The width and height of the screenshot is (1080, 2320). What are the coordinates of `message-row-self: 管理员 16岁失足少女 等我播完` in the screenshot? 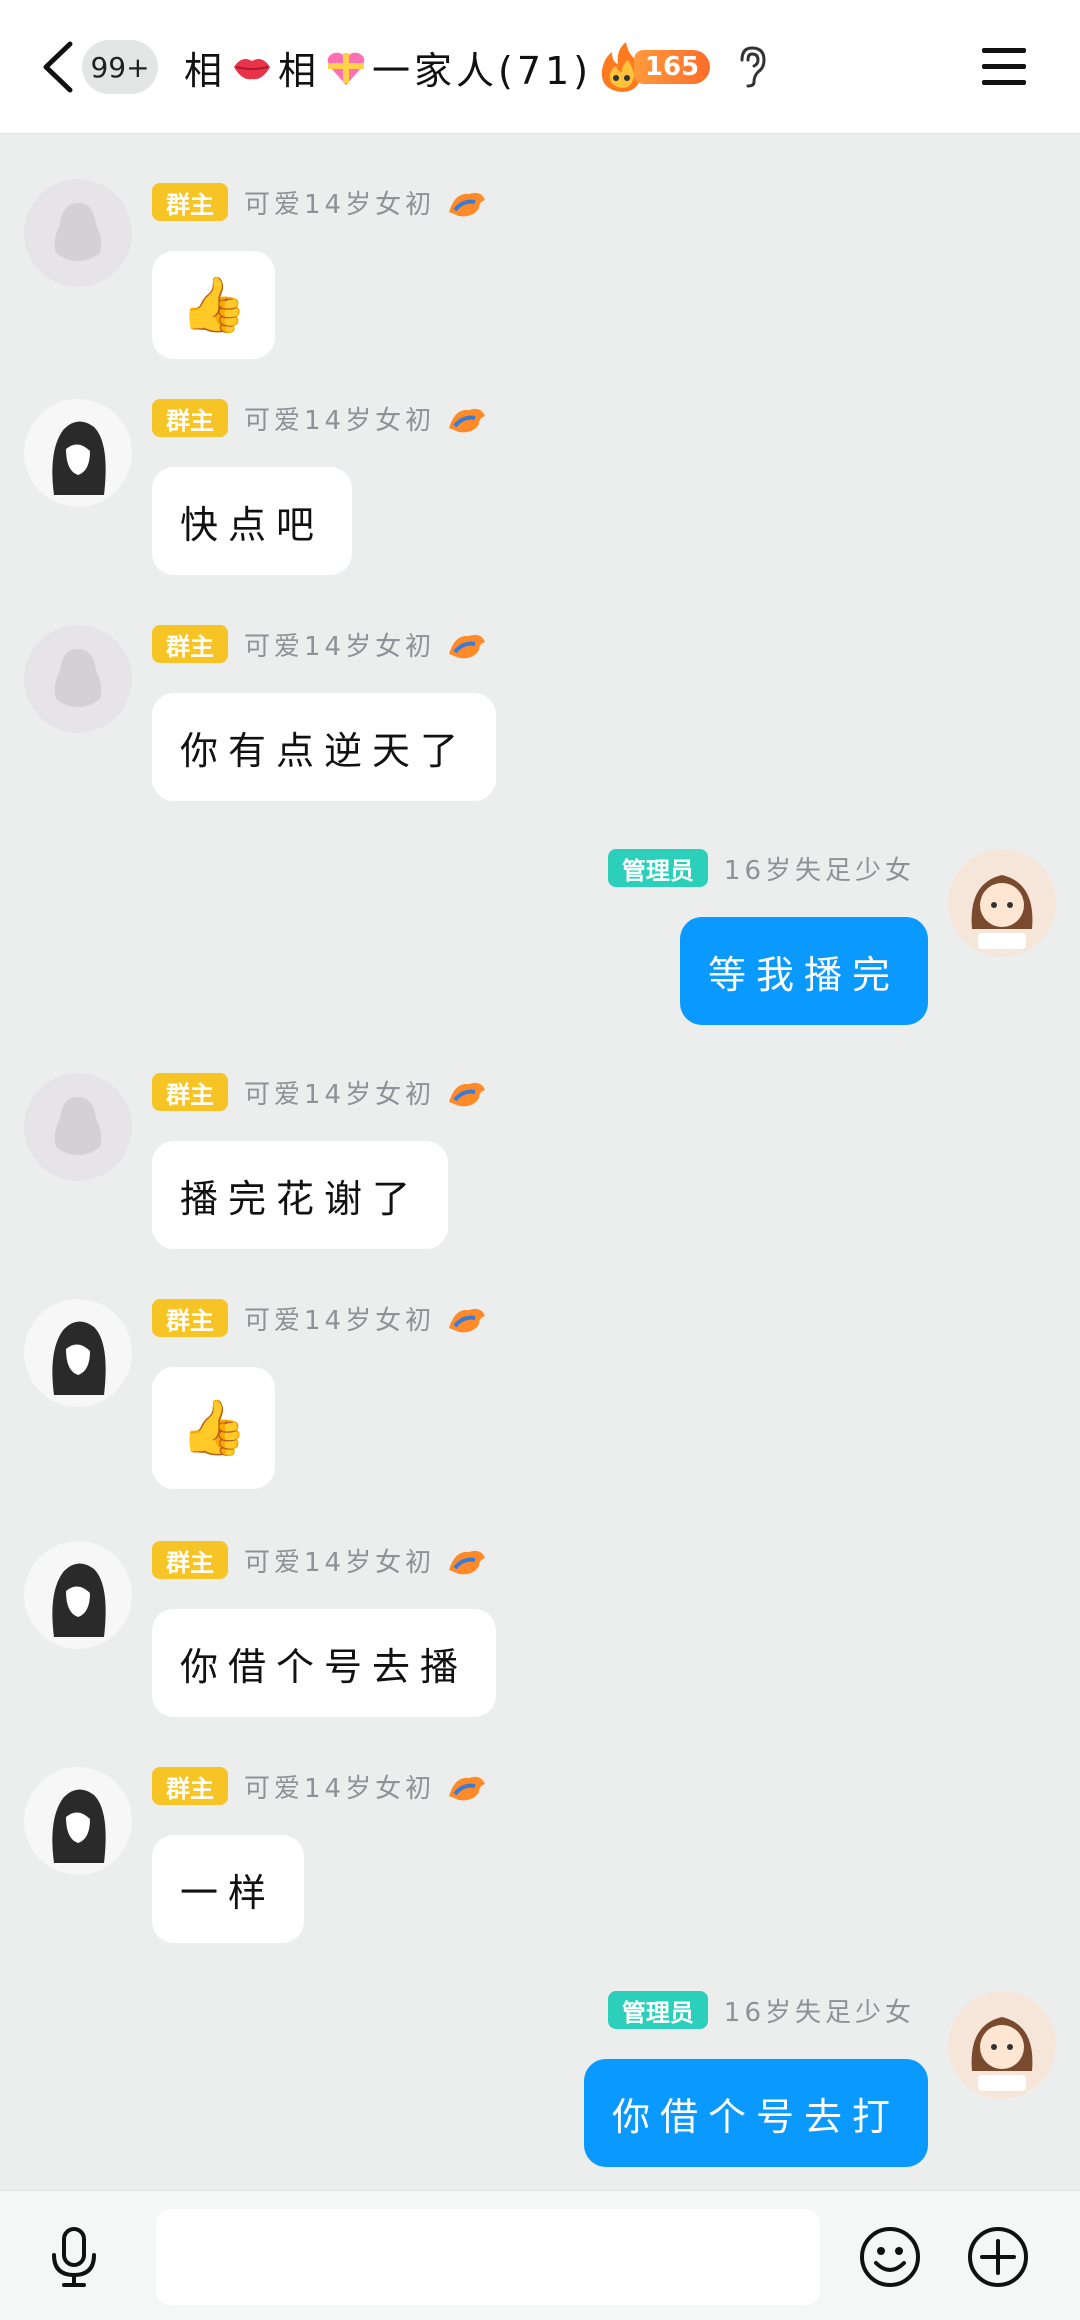 It's located at (540, 959).